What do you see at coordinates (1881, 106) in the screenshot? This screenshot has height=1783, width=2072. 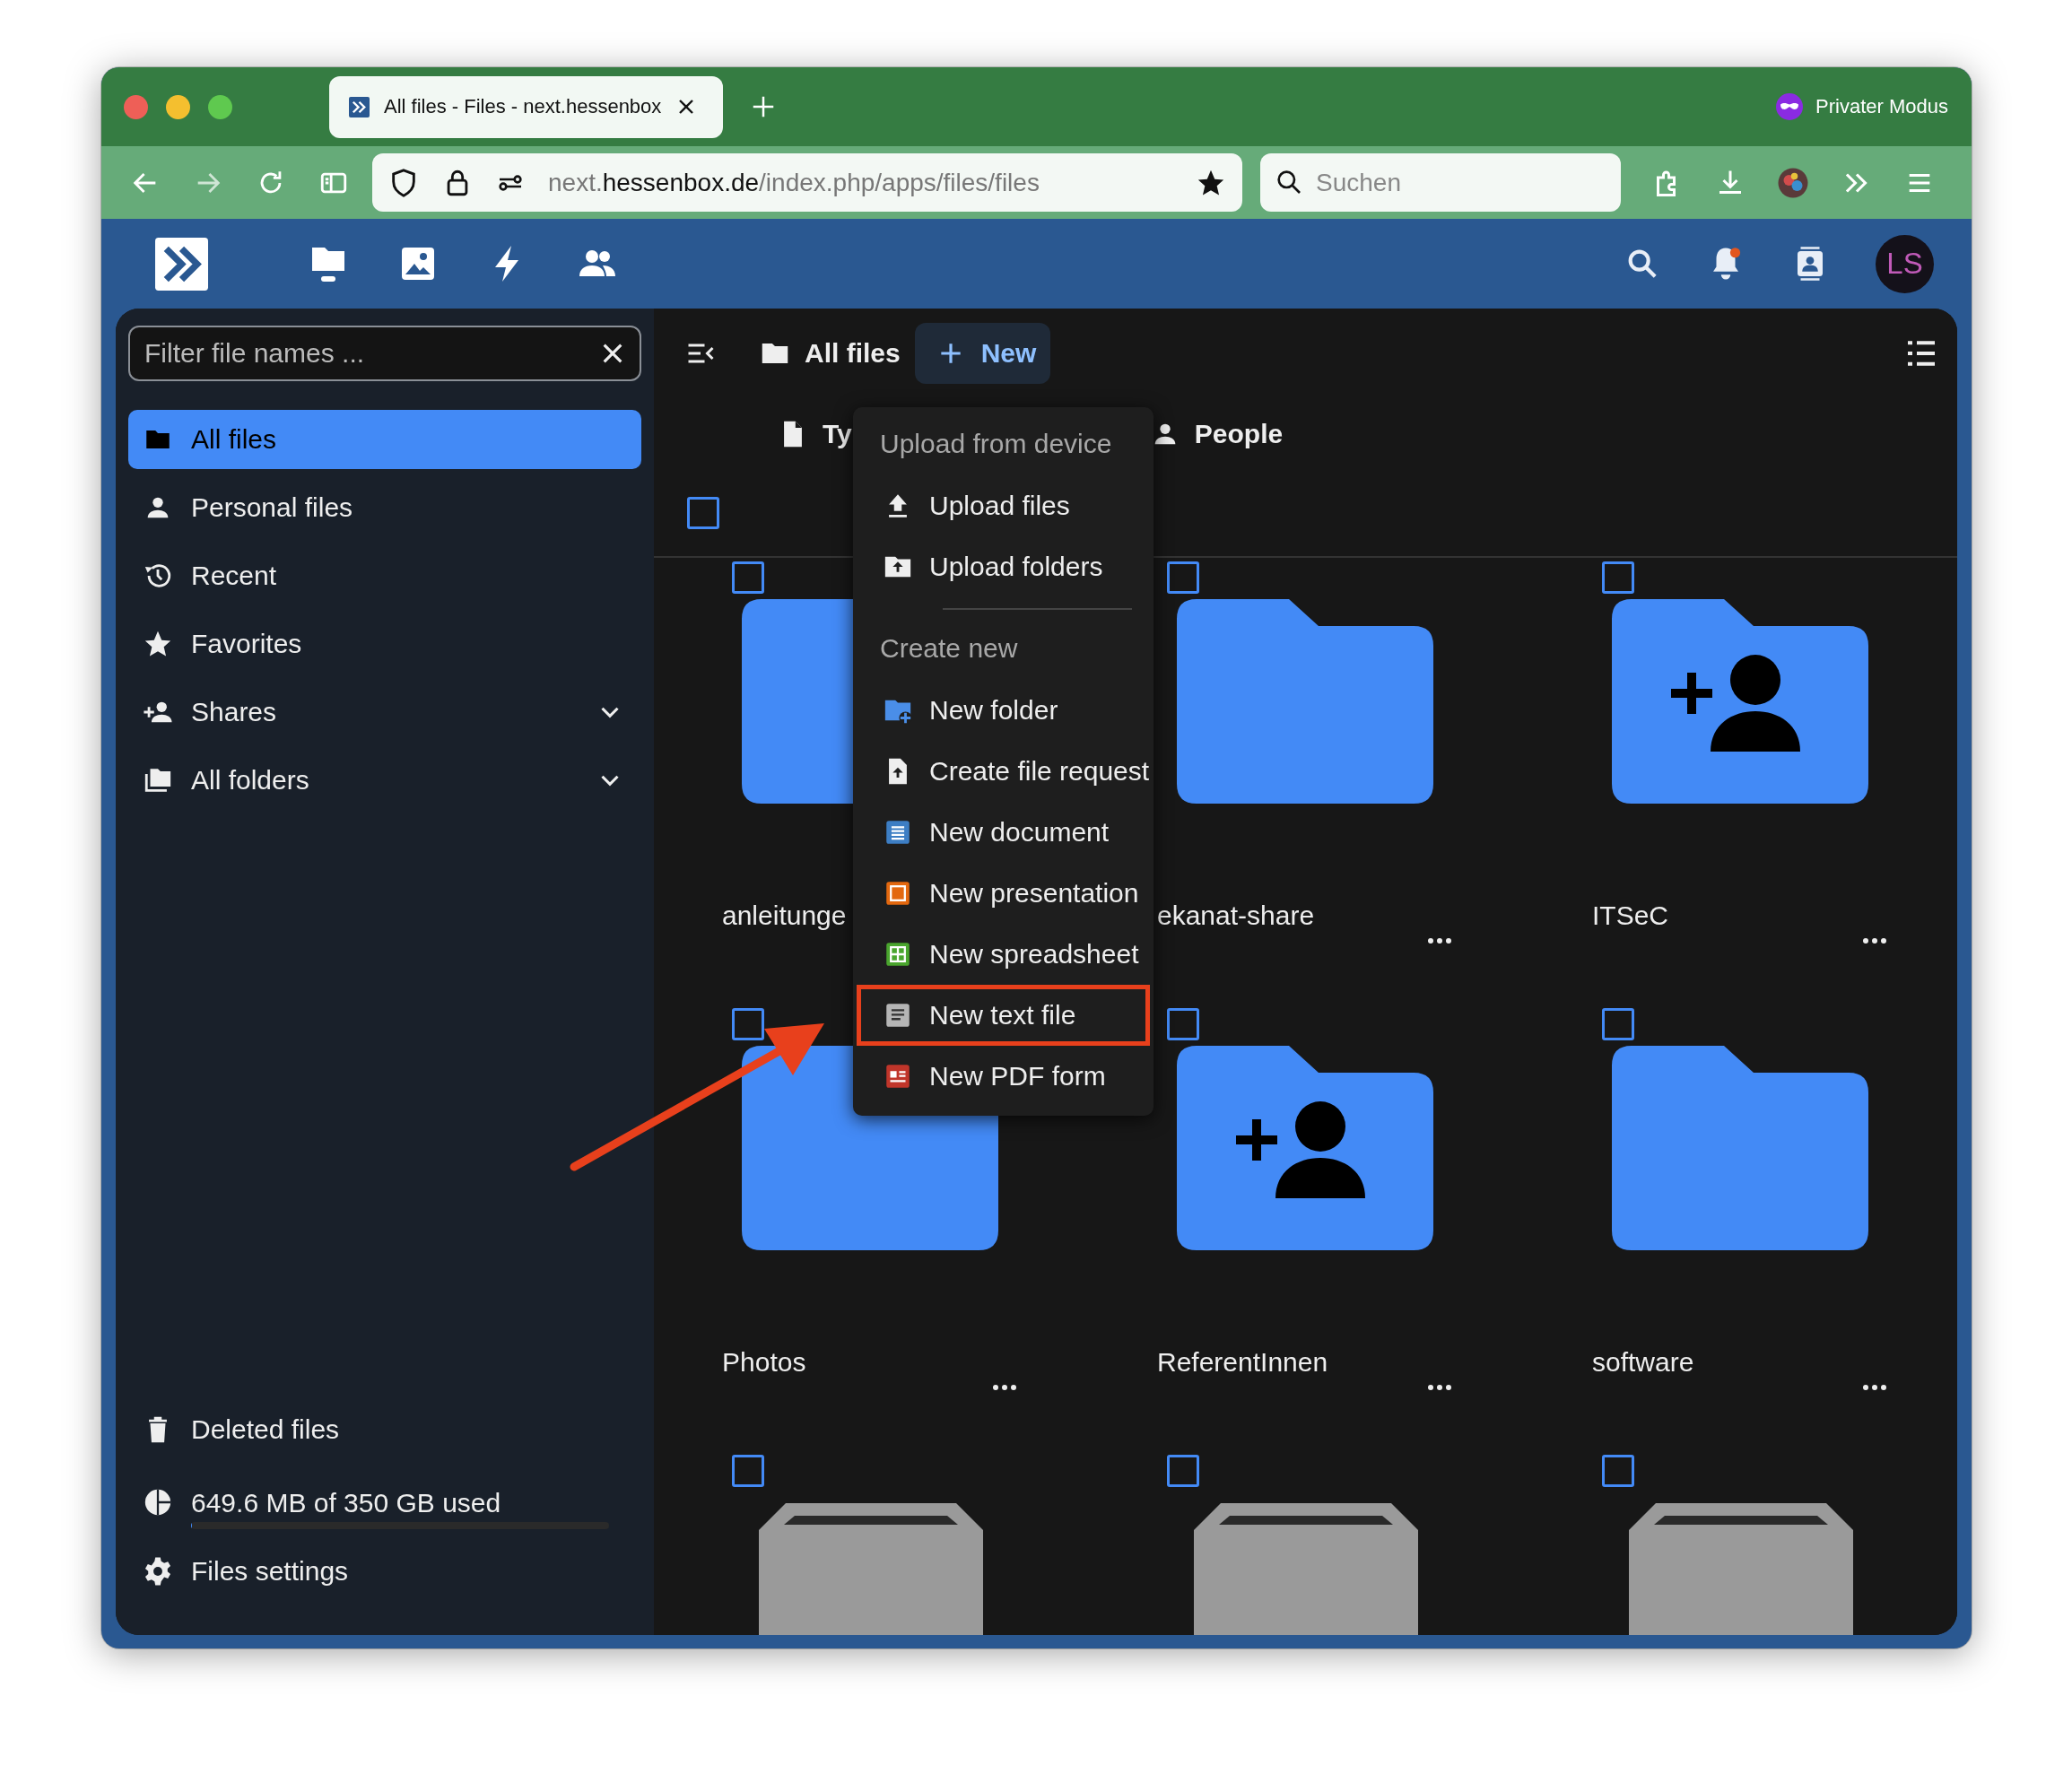 I see `private-mode-label: Privater Modus` at bounding box center [1881, 106].